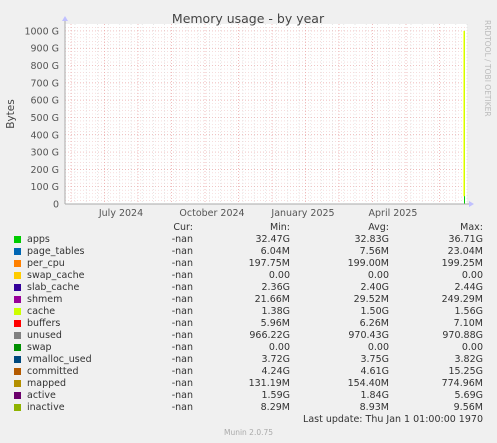 The height and width of the screenshot is (443, 497). Describe the element at coordinates (275, 251) in the screenshot. I see `legend-value-min: 6.04M` at that location.